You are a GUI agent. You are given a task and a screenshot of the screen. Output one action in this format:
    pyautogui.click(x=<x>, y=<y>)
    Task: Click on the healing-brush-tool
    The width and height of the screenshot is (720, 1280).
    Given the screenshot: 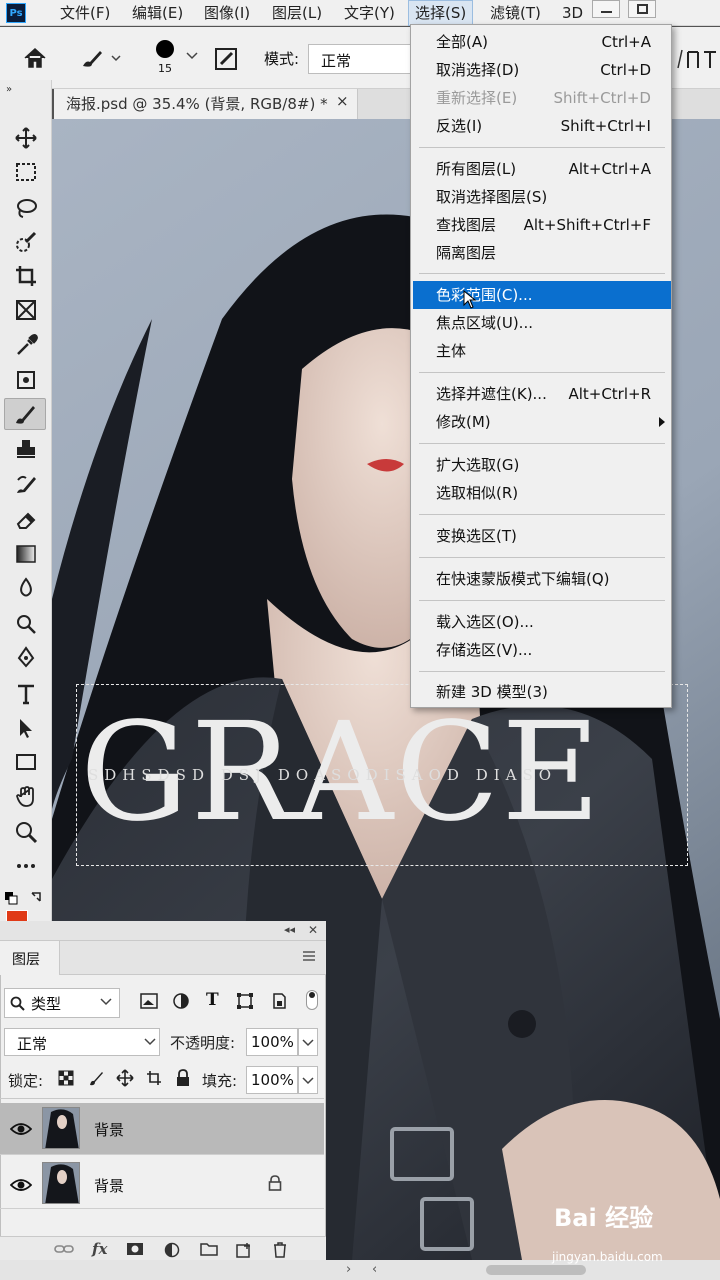 What is the action you would take?
    pyautogui.click(x=26, y=380)
    